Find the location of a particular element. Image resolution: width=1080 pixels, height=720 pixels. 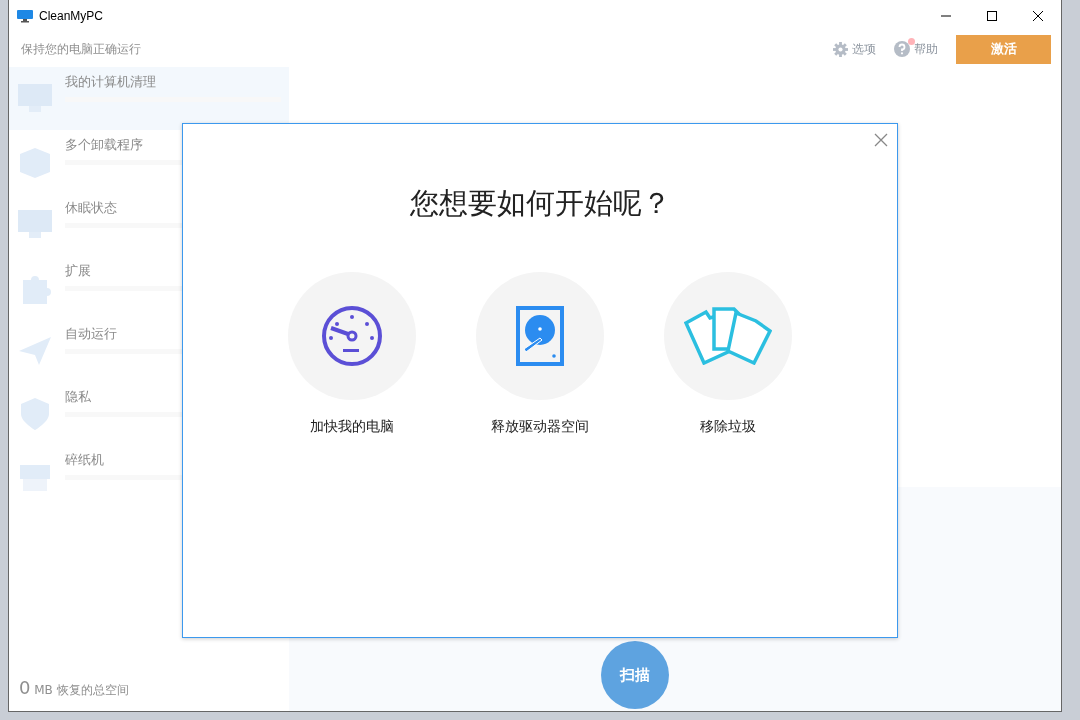

speedometer-icon is located at coordinates (352, 336).